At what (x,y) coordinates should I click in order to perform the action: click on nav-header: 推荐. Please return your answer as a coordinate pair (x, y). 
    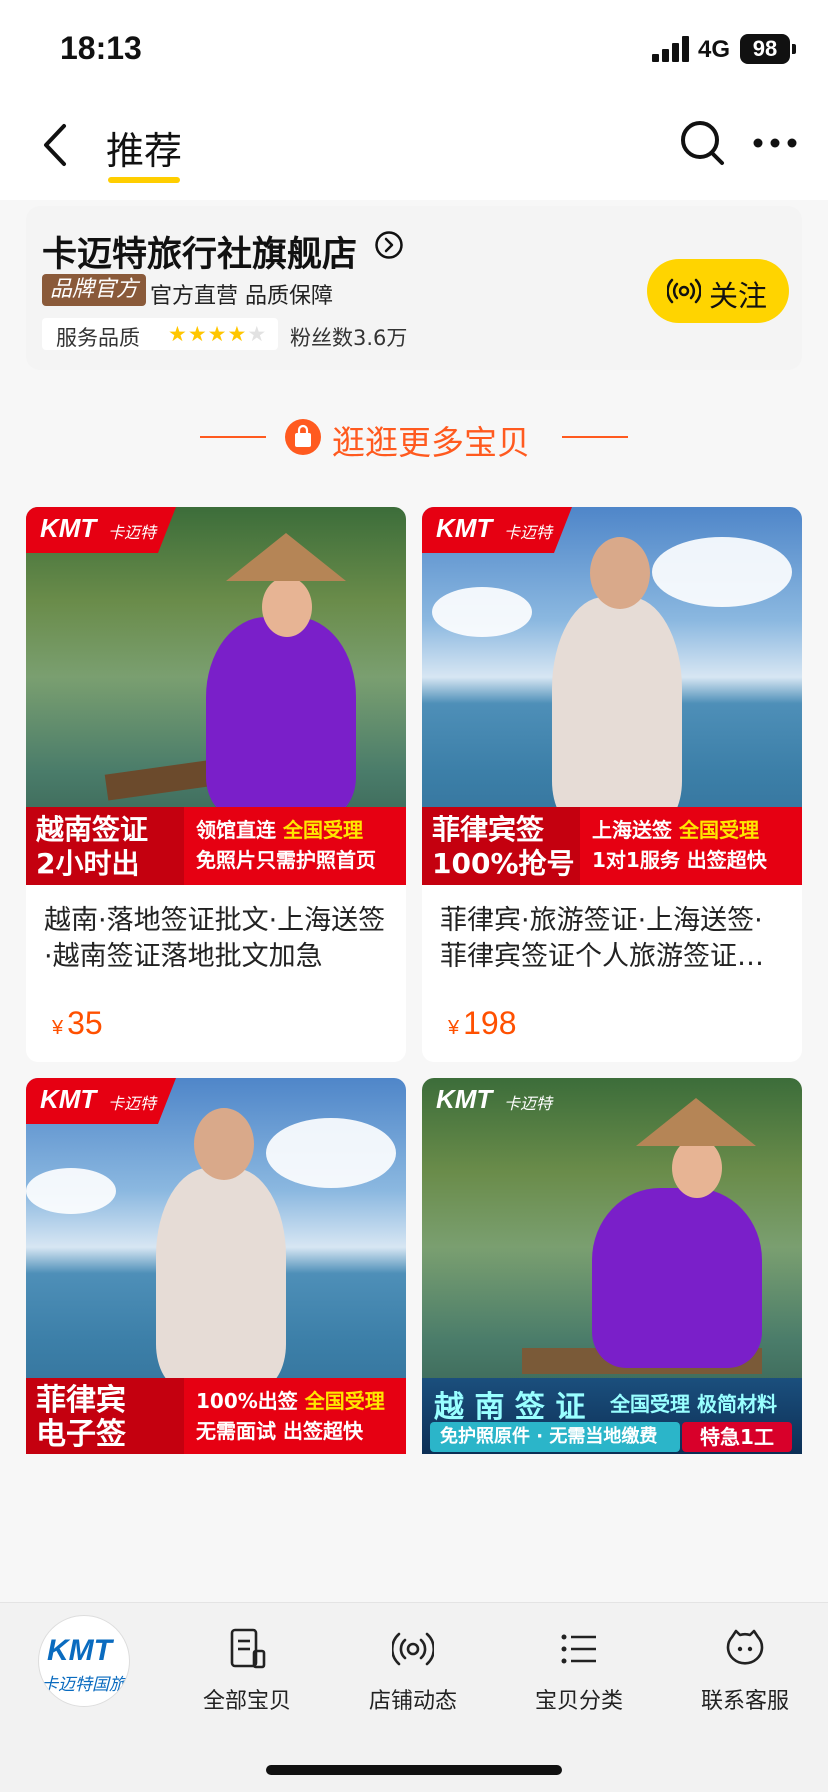
    Looking at the image, I should click on (414, 150).